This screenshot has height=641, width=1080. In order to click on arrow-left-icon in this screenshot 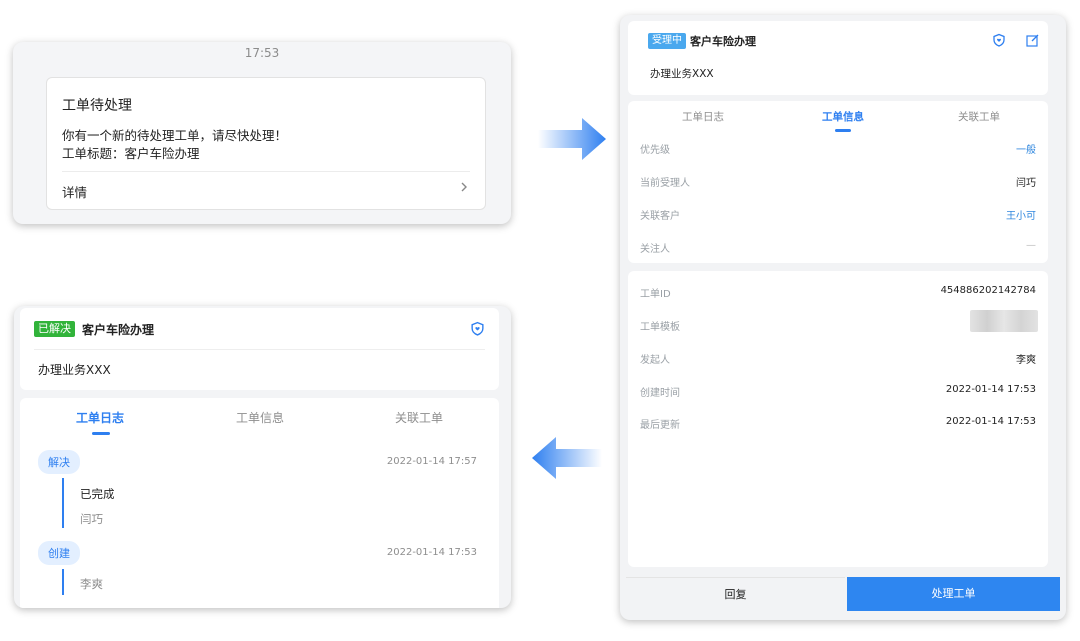, I will do `click(567, 458)`.